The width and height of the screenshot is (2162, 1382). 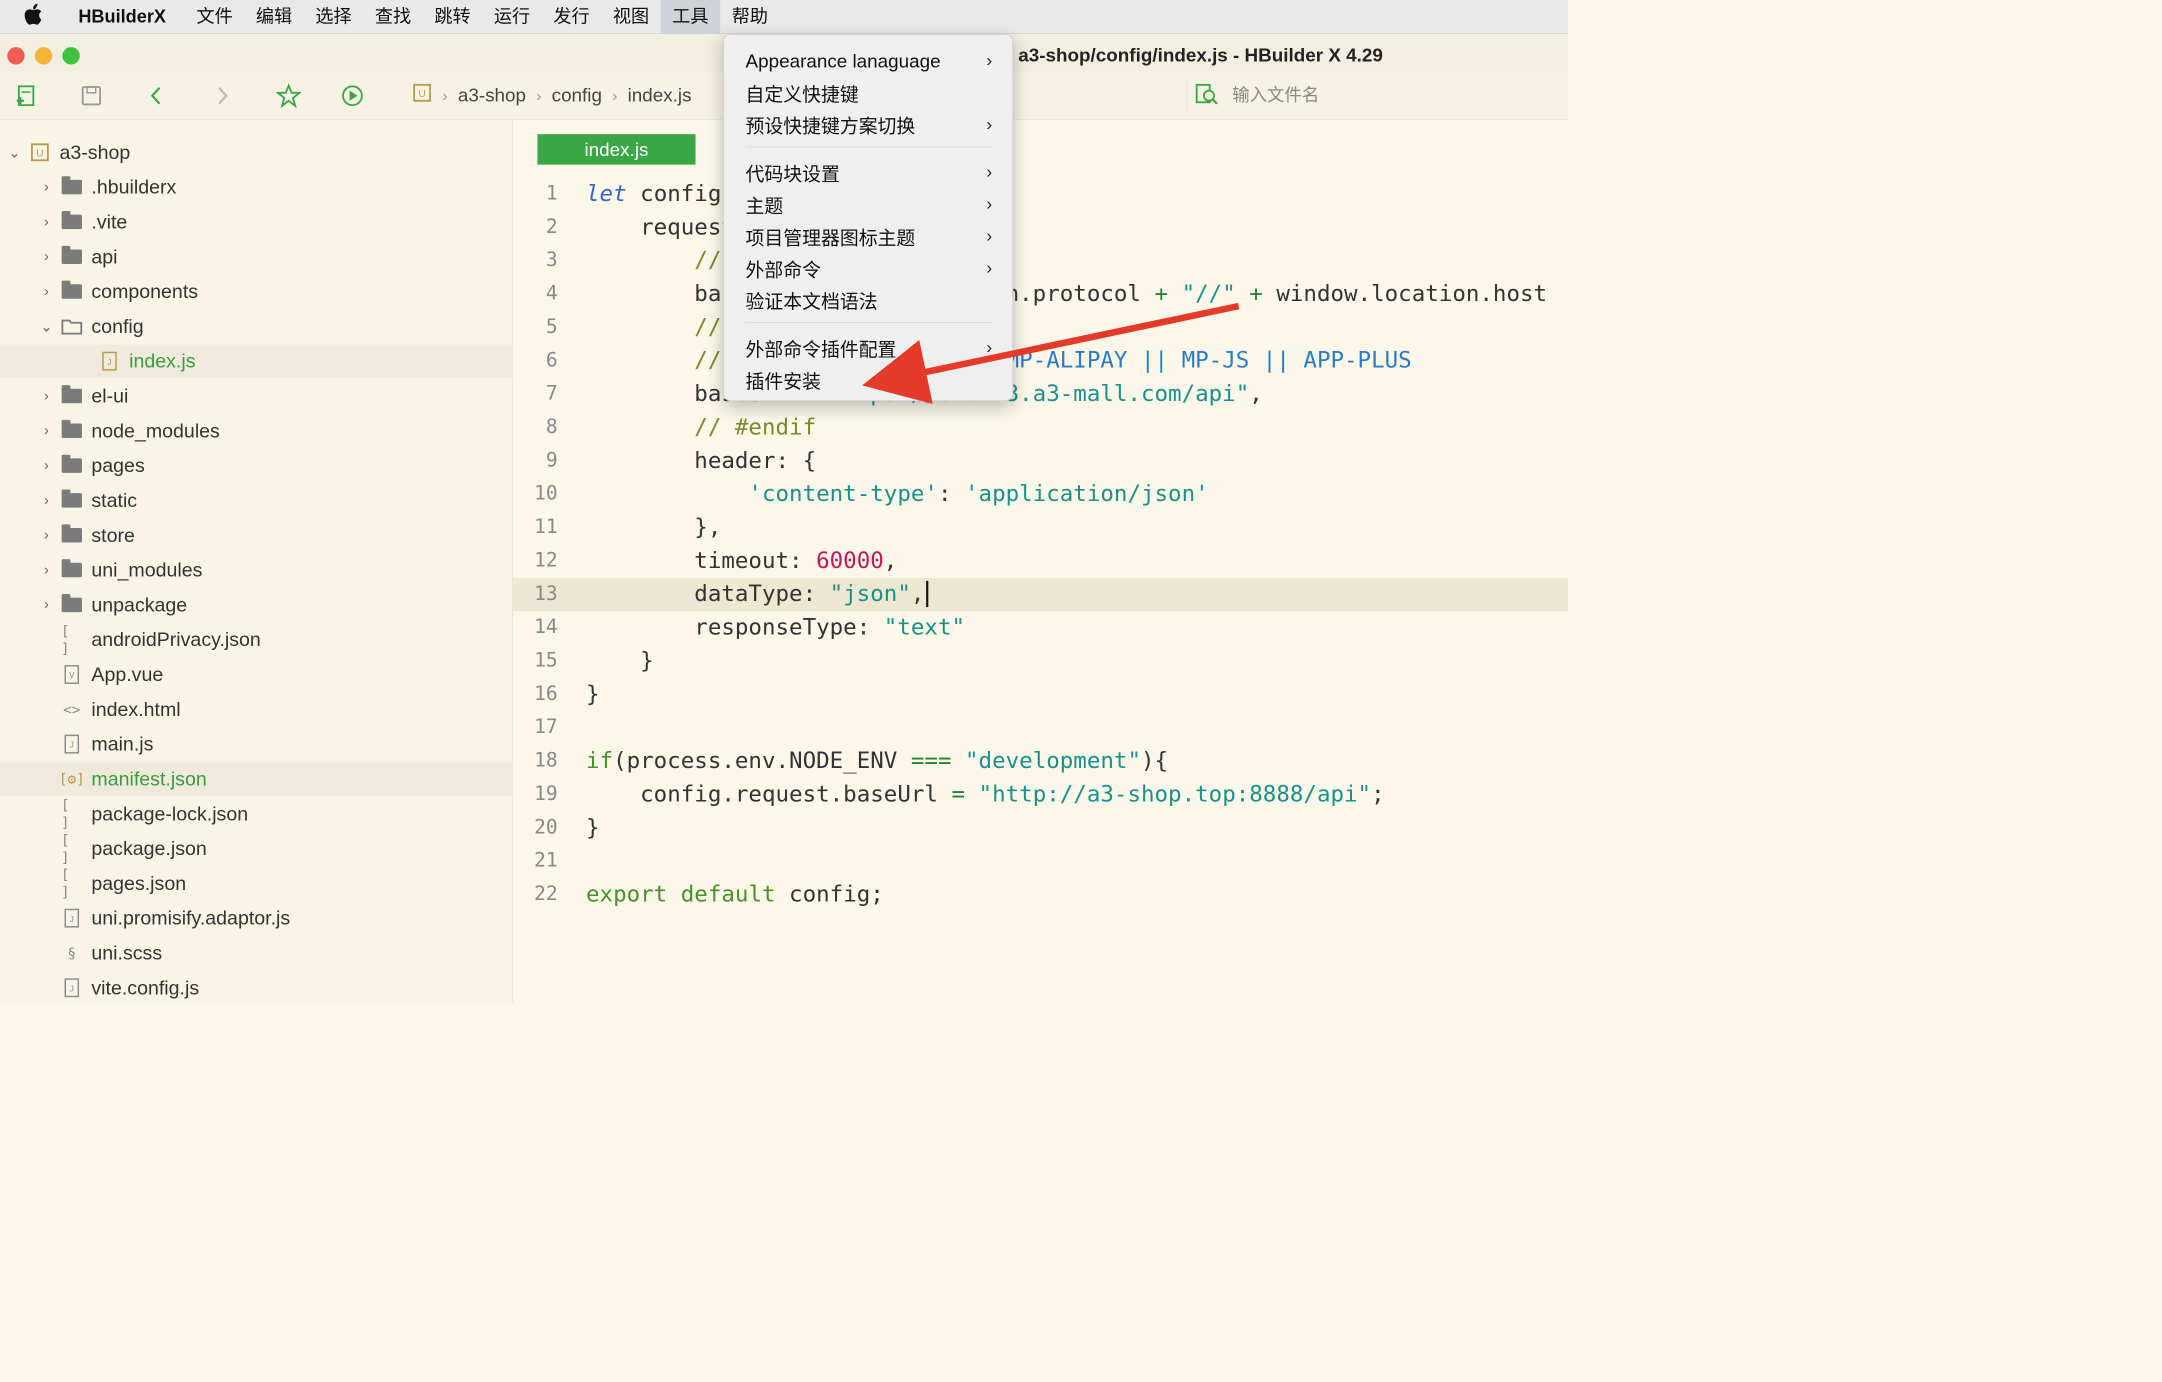 I want to click on annotation-arrow-icon, so click(x=1051, y=353).